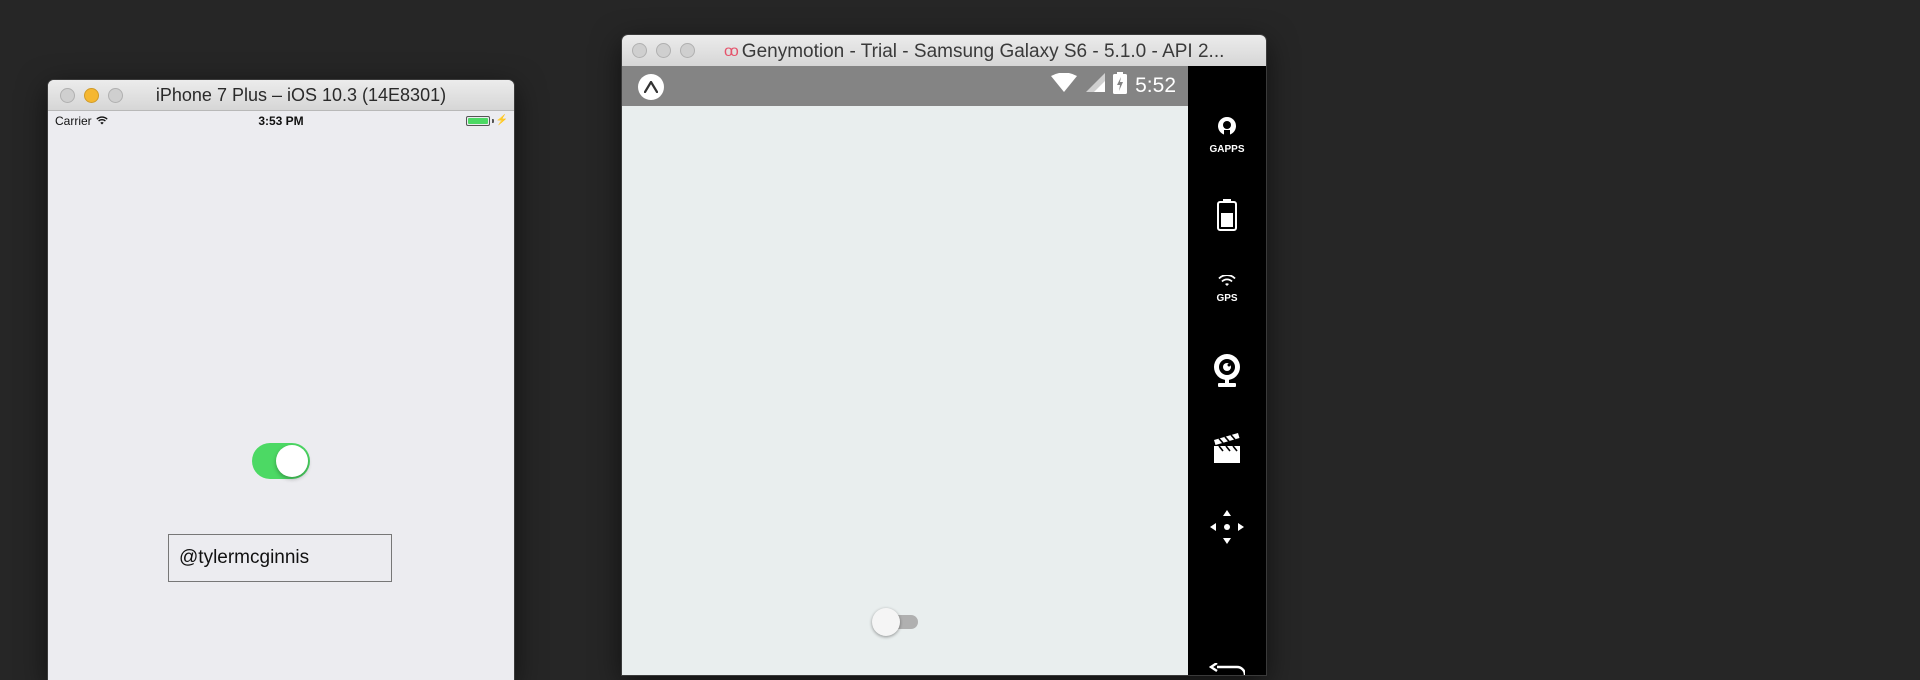 This screenshot has height=680, width=1920. I want to click on ios-status-time: 3:53 PM, so click(281, 121).